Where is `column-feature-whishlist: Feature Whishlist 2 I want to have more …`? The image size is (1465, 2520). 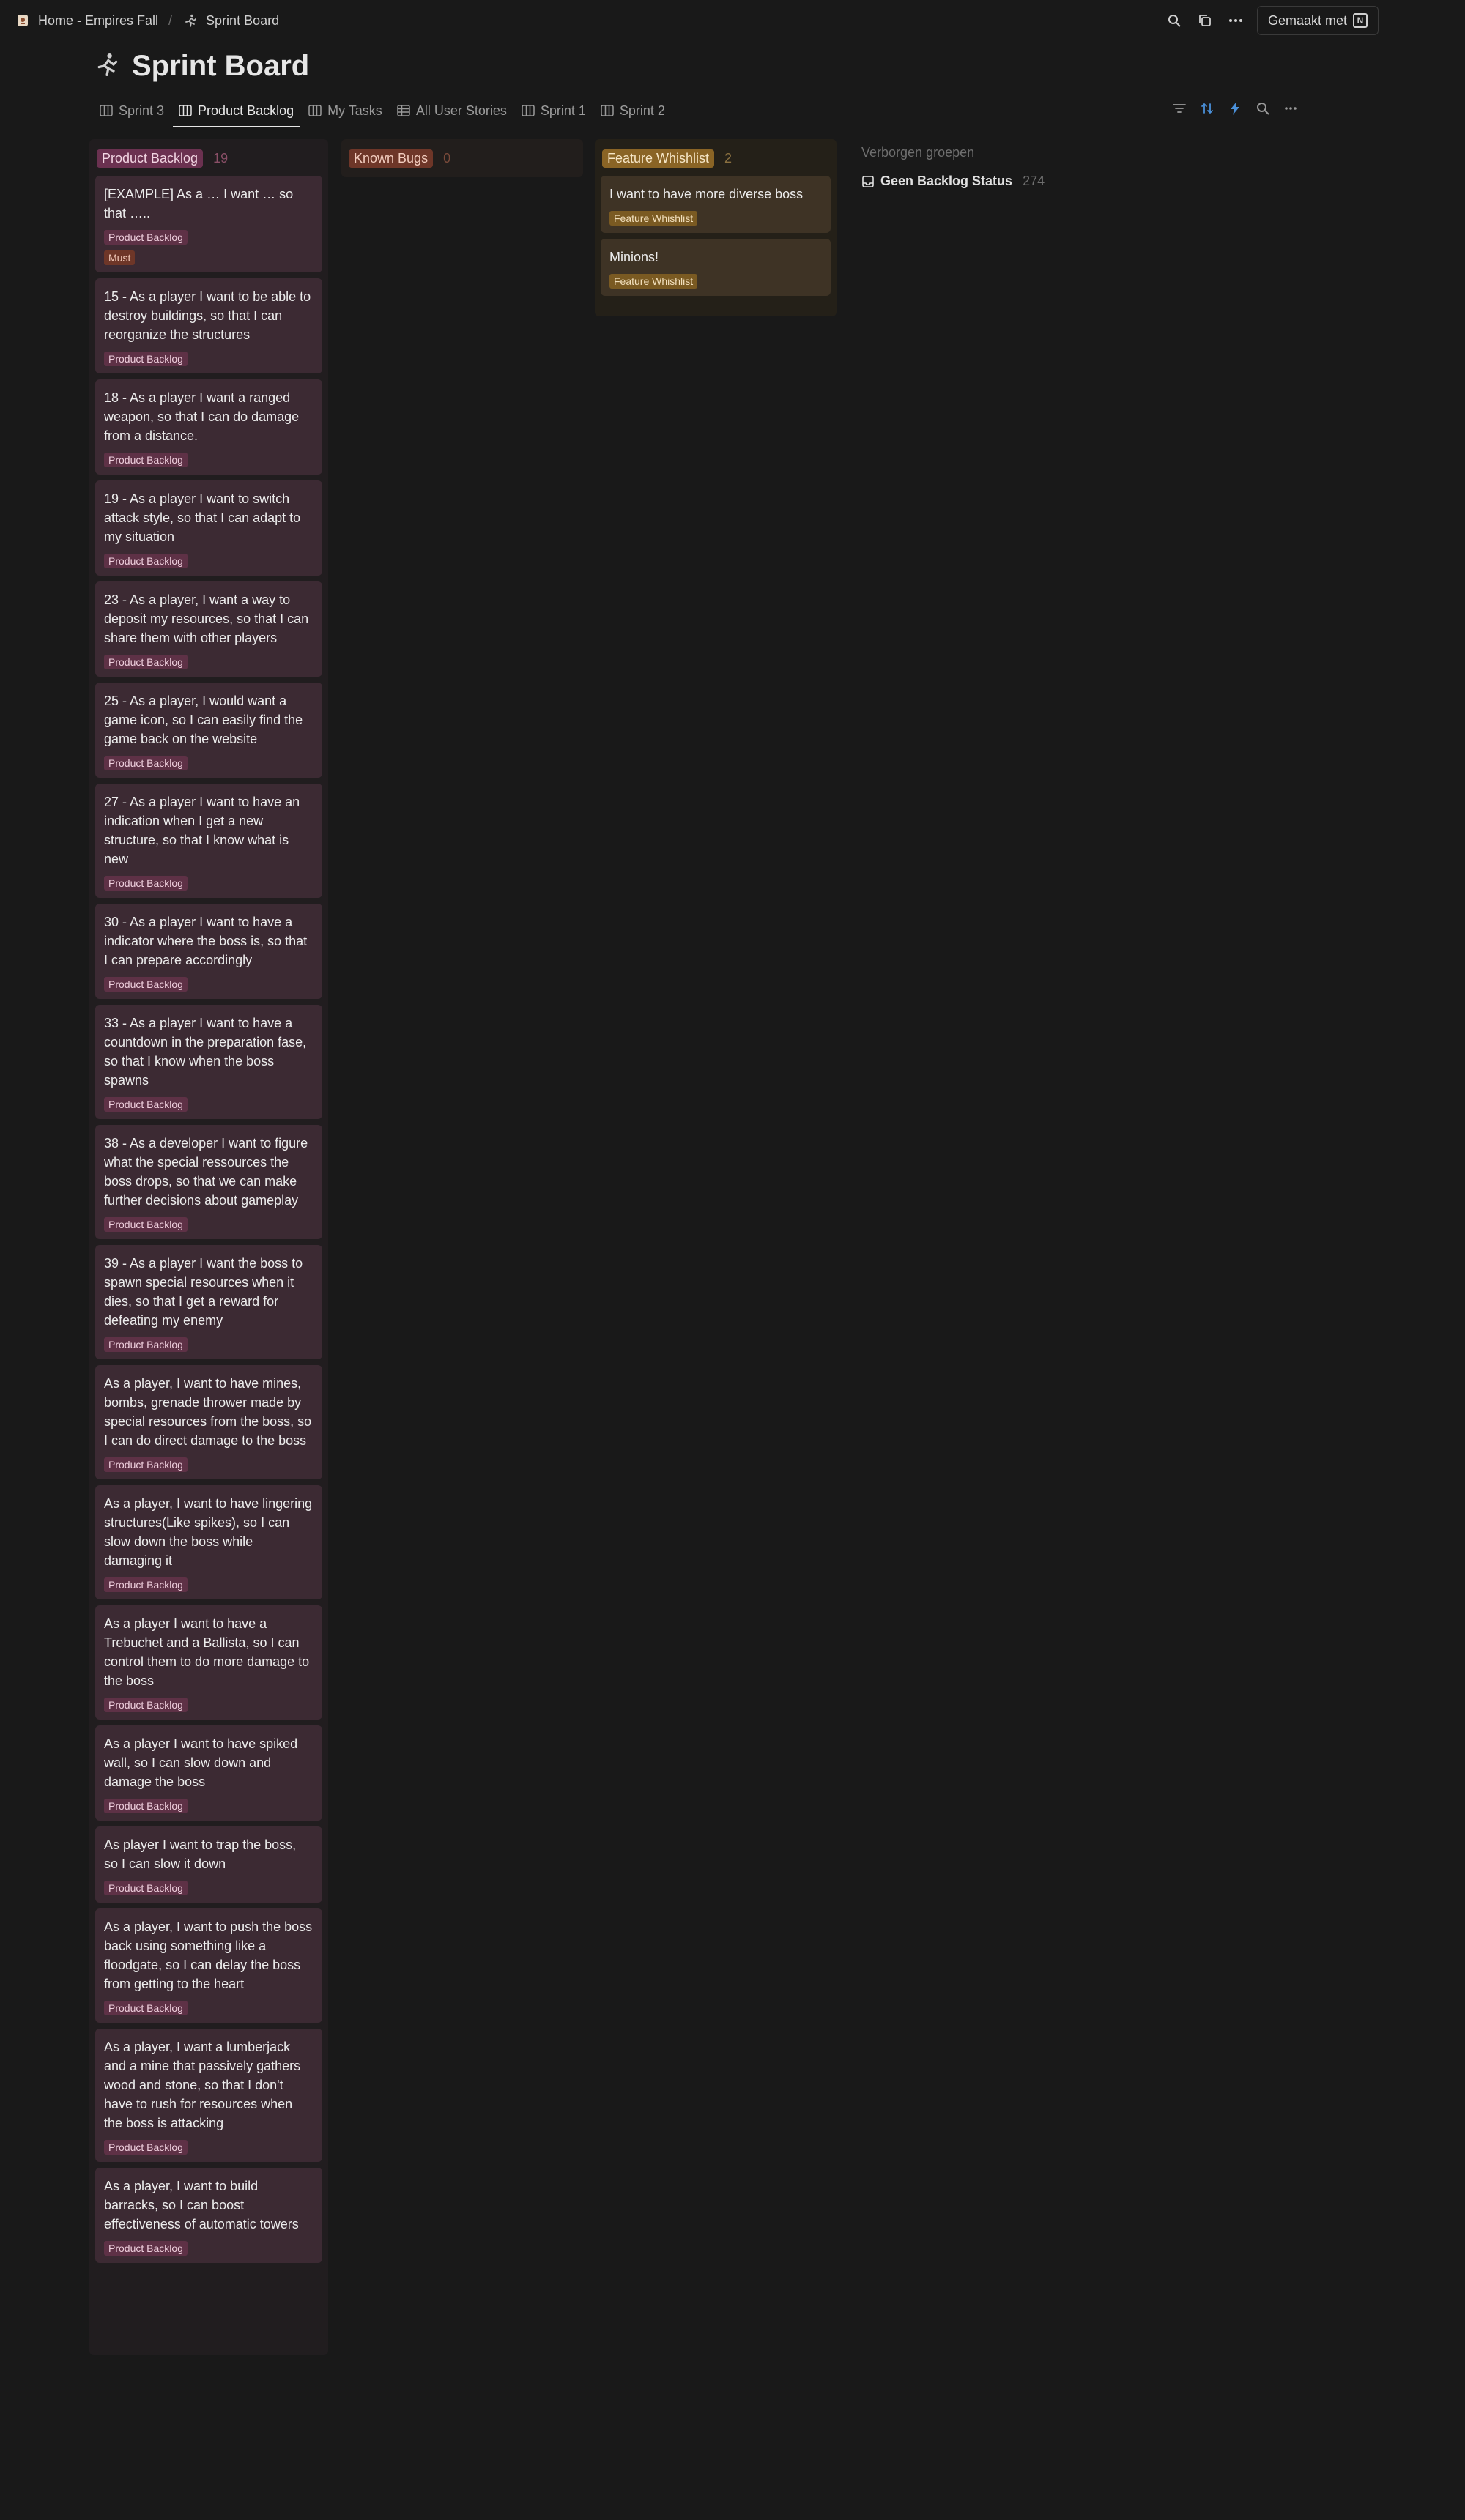 column-feature-whishlist: Feature Whishlist 2 I want to have more … is located at coordinates (716, 227).